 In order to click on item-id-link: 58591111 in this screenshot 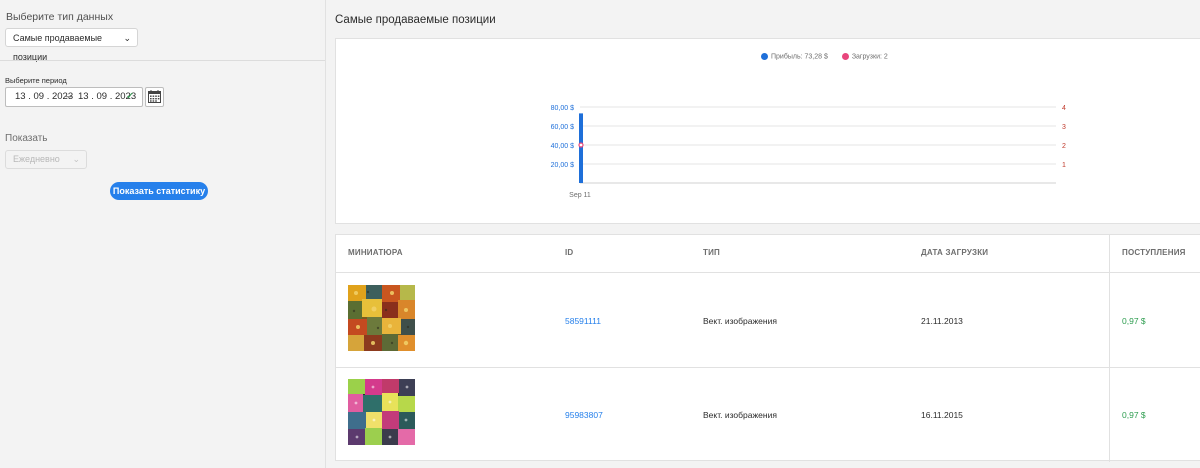, I will do `click(583, 321)`.